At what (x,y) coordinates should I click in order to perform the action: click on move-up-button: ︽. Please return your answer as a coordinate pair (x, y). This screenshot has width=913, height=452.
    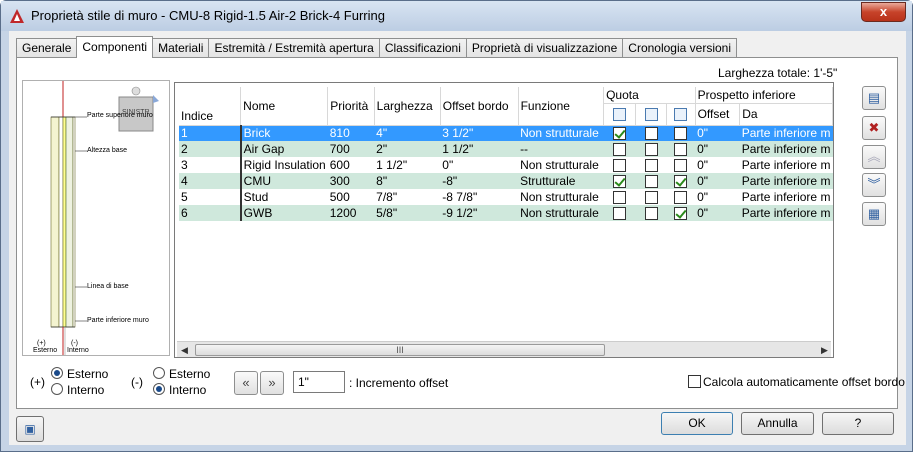
    Looking at the image, I should click on (874, 157).